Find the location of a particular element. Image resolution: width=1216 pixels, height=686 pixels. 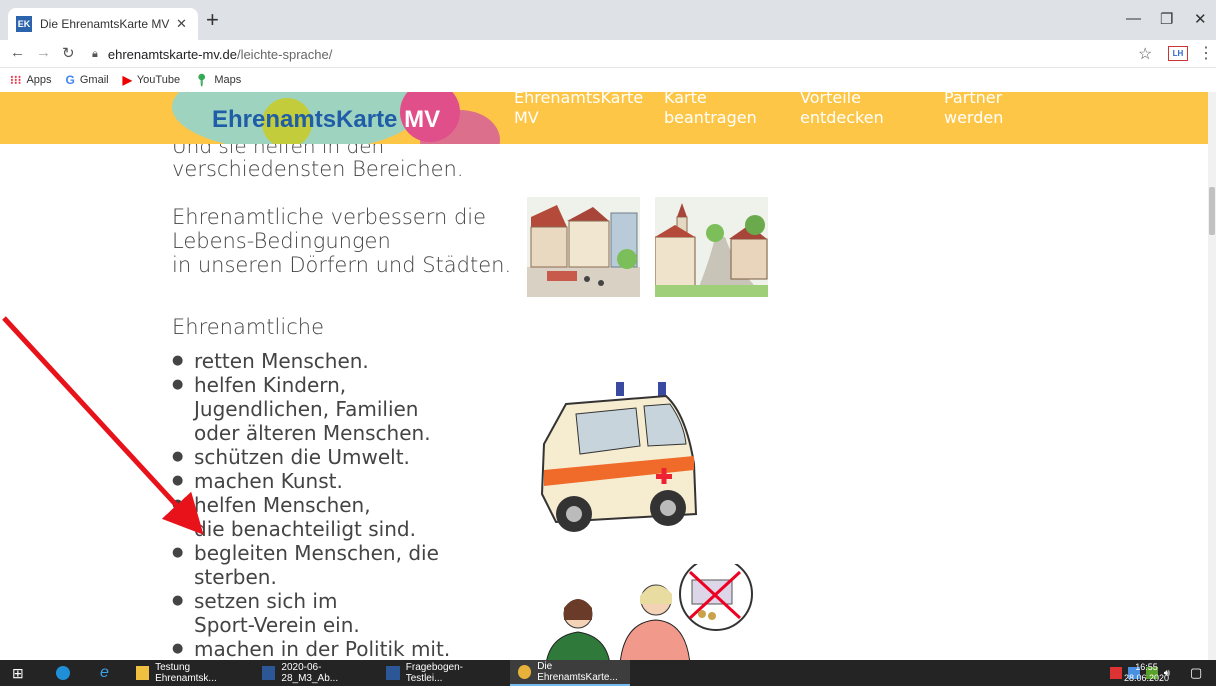

bookmark-apps: ⁝⁝⁝ Apps is located at coordinates (31, 80).